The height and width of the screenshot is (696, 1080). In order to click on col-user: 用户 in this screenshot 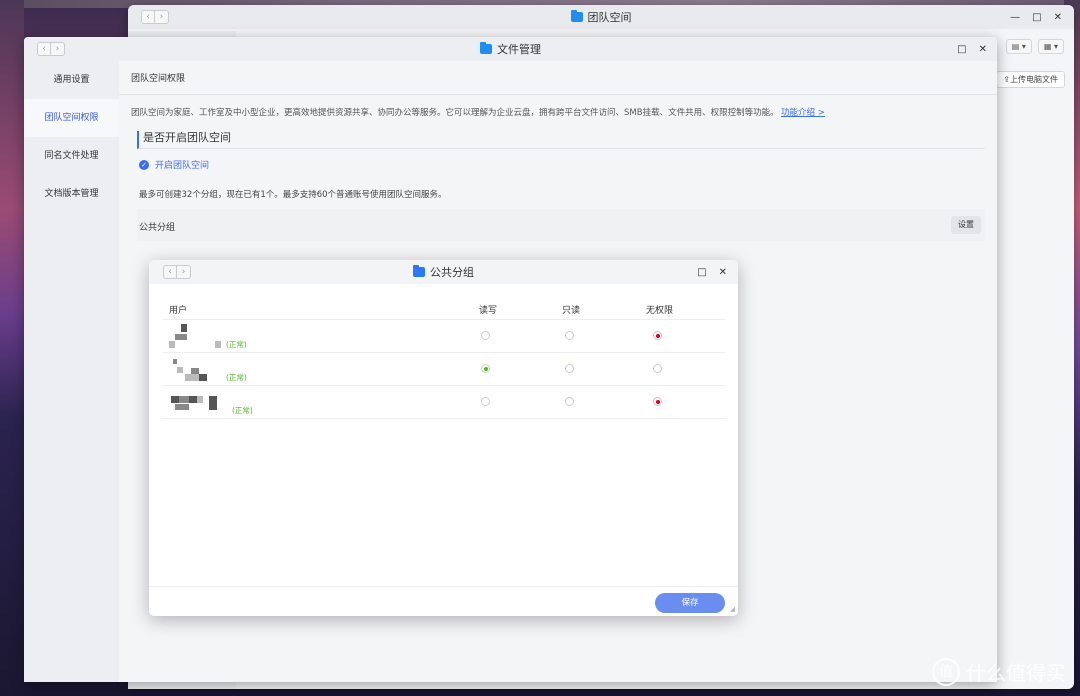, I will do `click(178, 311)`.